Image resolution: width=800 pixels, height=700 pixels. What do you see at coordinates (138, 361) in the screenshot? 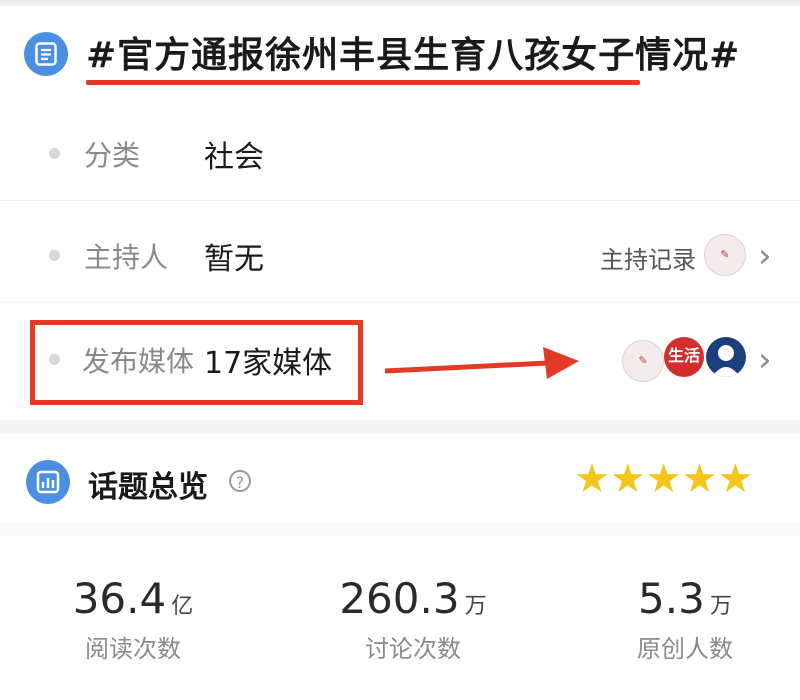
I see `media-label: 发布媒体` at bounding box center [138, 361].